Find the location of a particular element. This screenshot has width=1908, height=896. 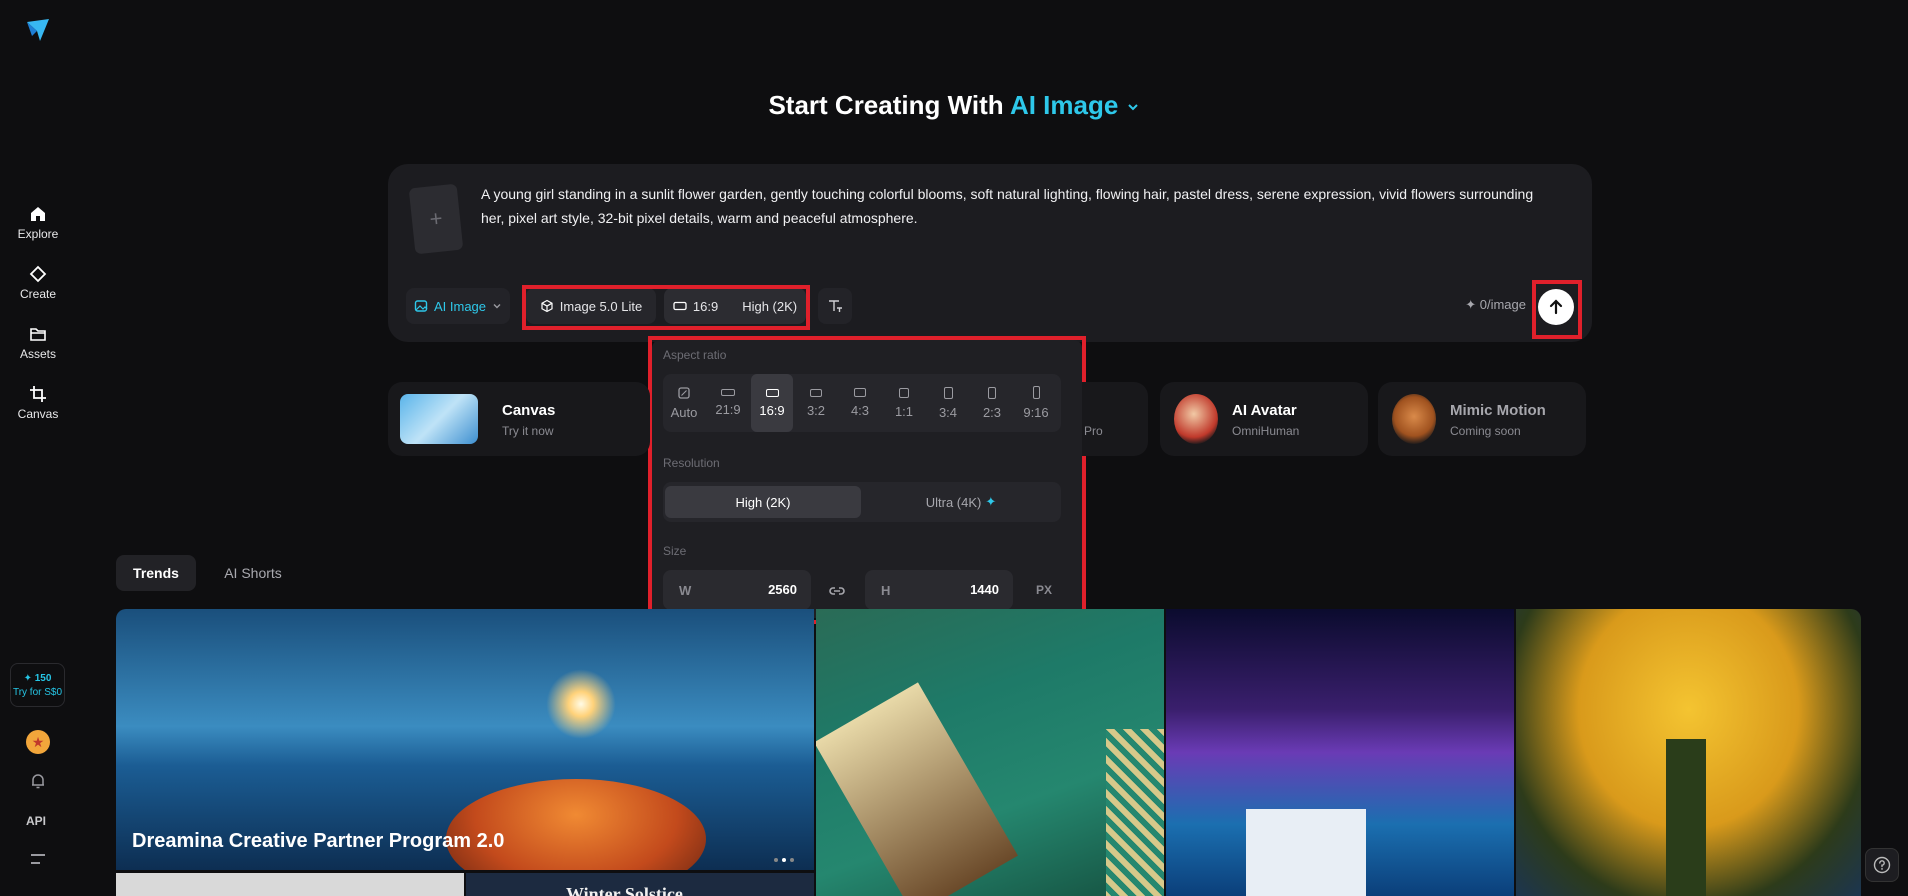

gallery-thumbnail-tree is located at coordinates (1688, 752).